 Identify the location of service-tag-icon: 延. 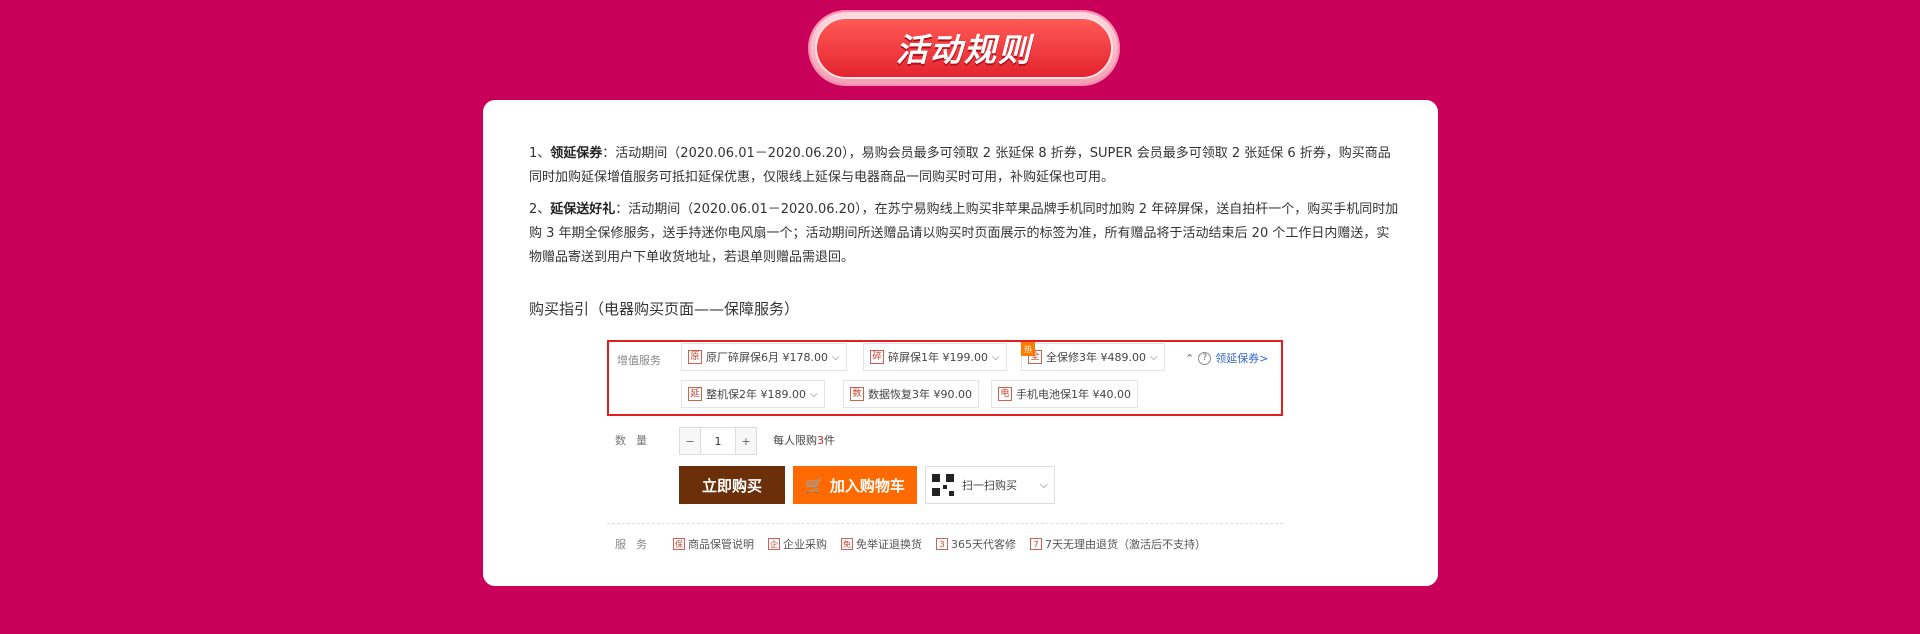
(695, 394).